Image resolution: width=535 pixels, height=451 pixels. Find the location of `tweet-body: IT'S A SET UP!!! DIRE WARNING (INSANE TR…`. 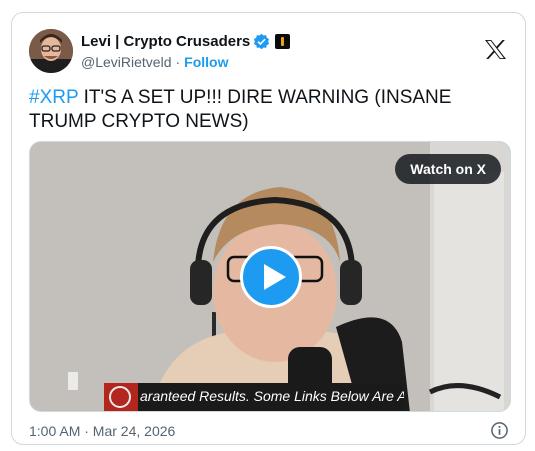

tweet-body: IT'S A SET UP!!! DIRE WARNING (INSANE TR… is located at coordinates (240, 109).